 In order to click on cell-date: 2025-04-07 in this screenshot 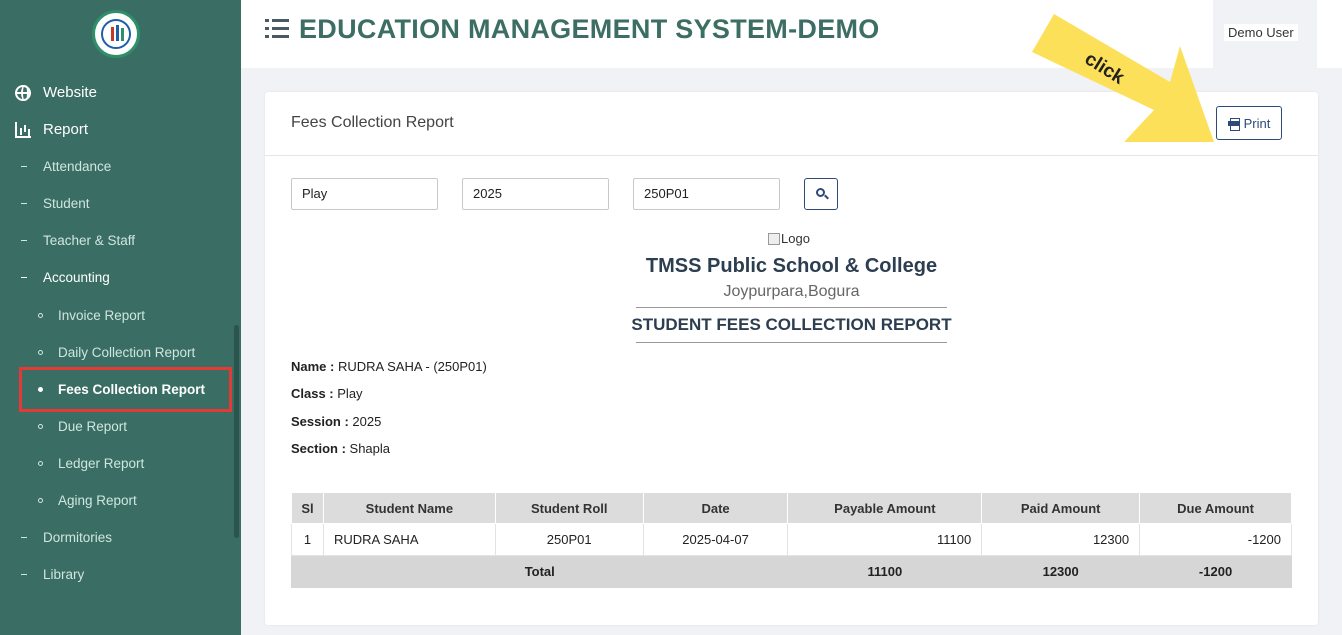, I will do `click(715, 539)`.